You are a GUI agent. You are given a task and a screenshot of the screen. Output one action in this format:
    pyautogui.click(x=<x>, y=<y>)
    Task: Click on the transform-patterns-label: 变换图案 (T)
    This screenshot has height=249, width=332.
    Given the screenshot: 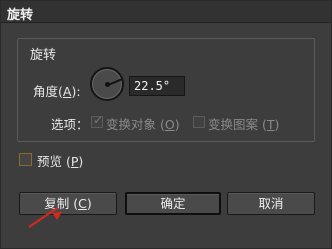 What is the action you would take?
    pyautogui.click(x=244, y=124)
    